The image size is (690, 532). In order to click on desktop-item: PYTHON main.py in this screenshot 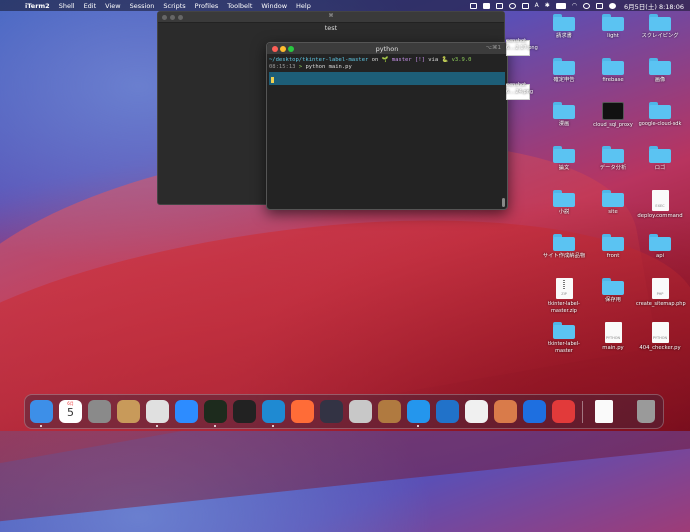, I will do `click(613, 337)`.